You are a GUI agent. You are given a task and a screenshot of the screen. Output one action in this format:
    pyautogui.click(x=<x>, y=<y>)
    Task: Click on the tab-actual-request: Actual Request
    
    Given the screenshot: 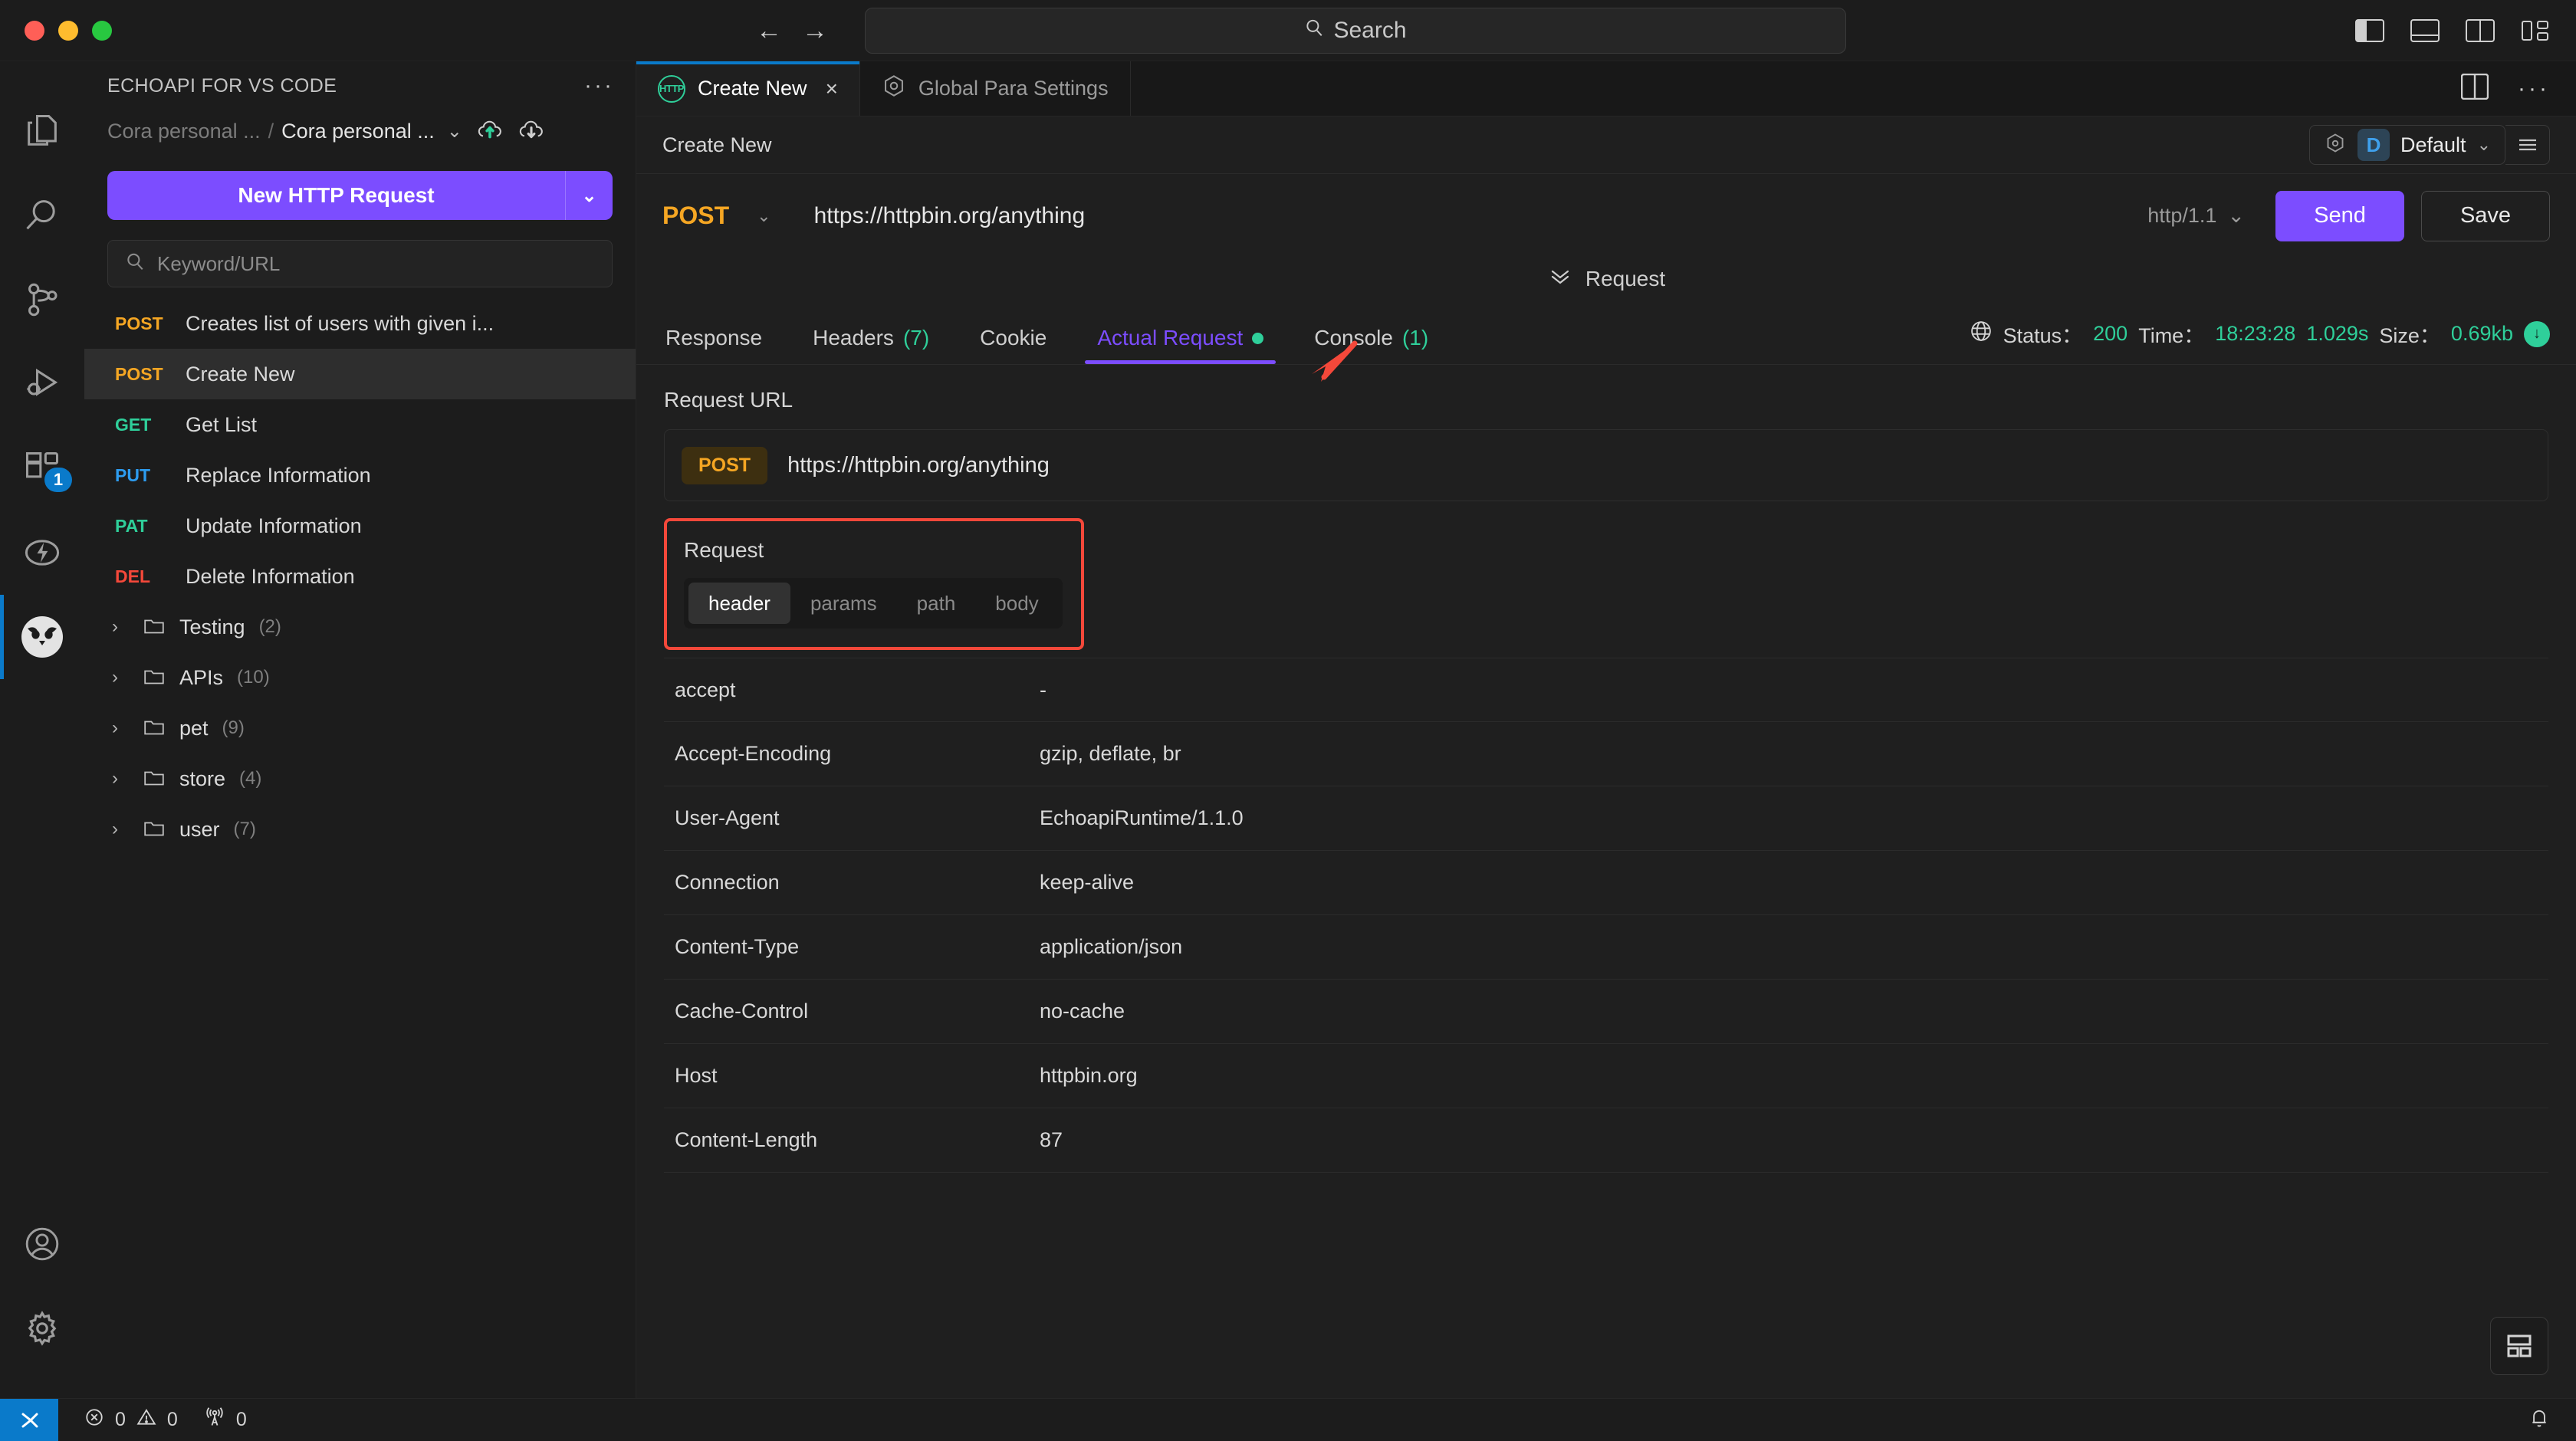 What is the action you would take?
    pyautogui.click(x=1181, y=345)
    